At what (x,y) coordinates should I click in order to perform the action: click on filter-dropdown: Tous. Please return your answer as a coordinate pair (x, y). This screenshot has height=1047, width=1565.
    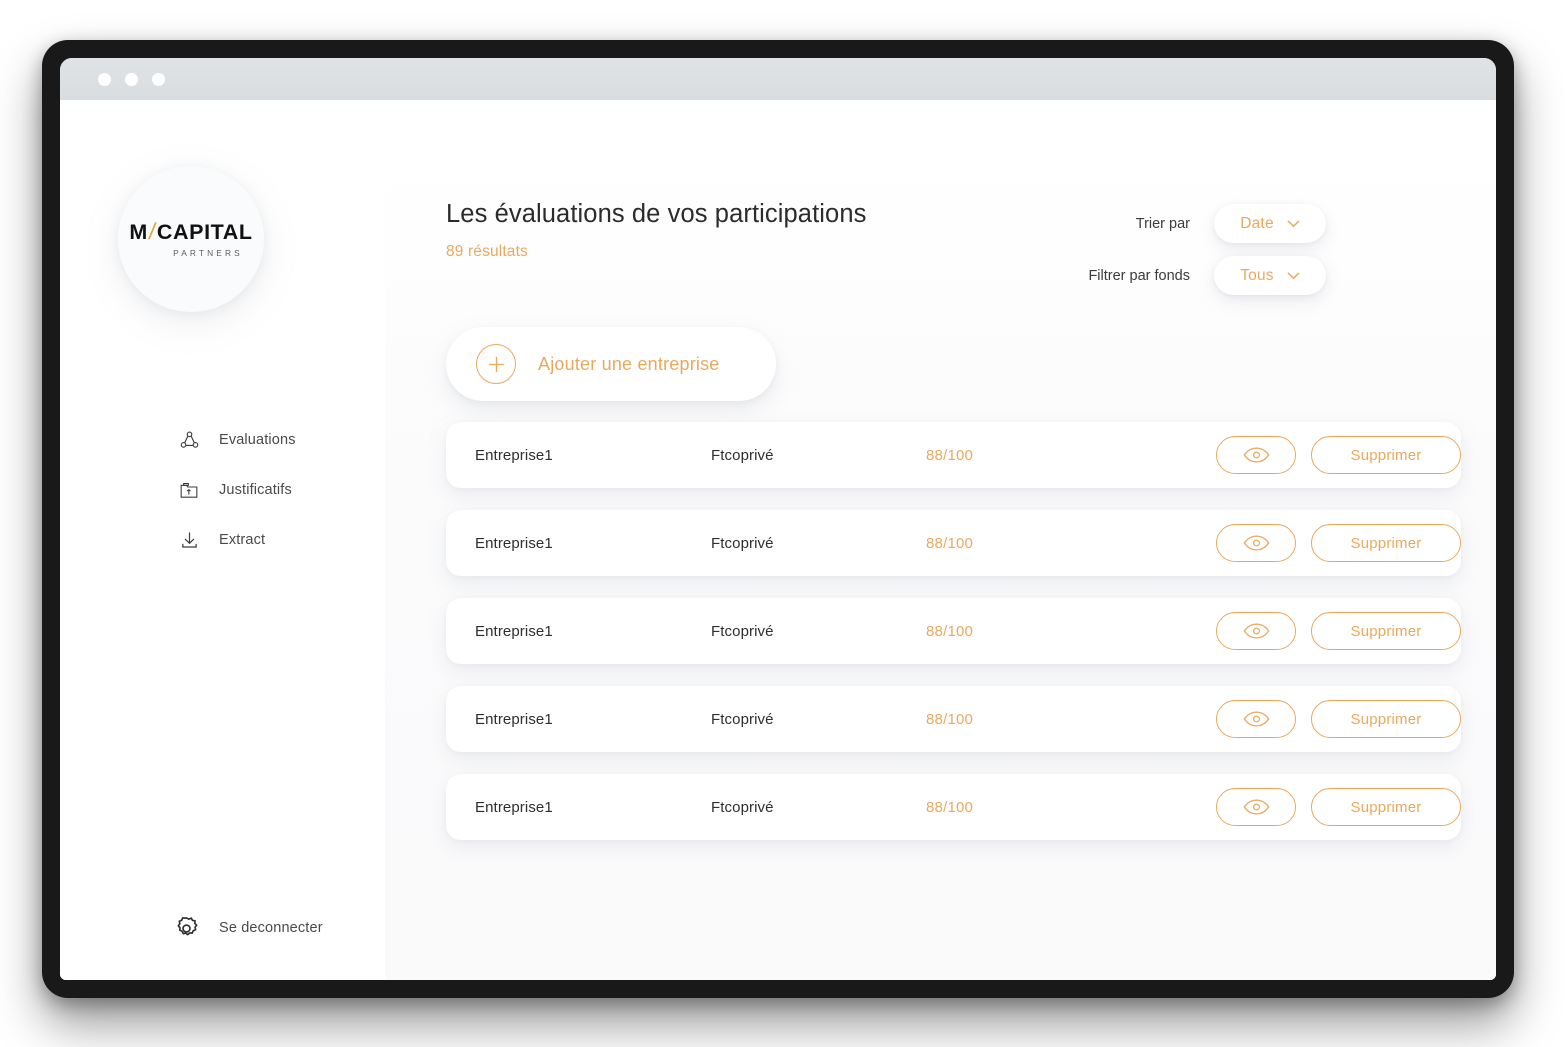
    Looking at the image, I should click on (1270, 275).